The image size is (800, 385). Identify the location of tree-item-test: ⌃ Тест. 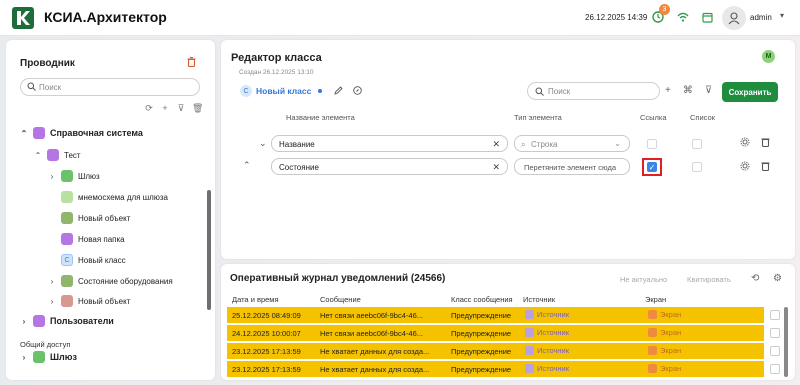
(57, 155).